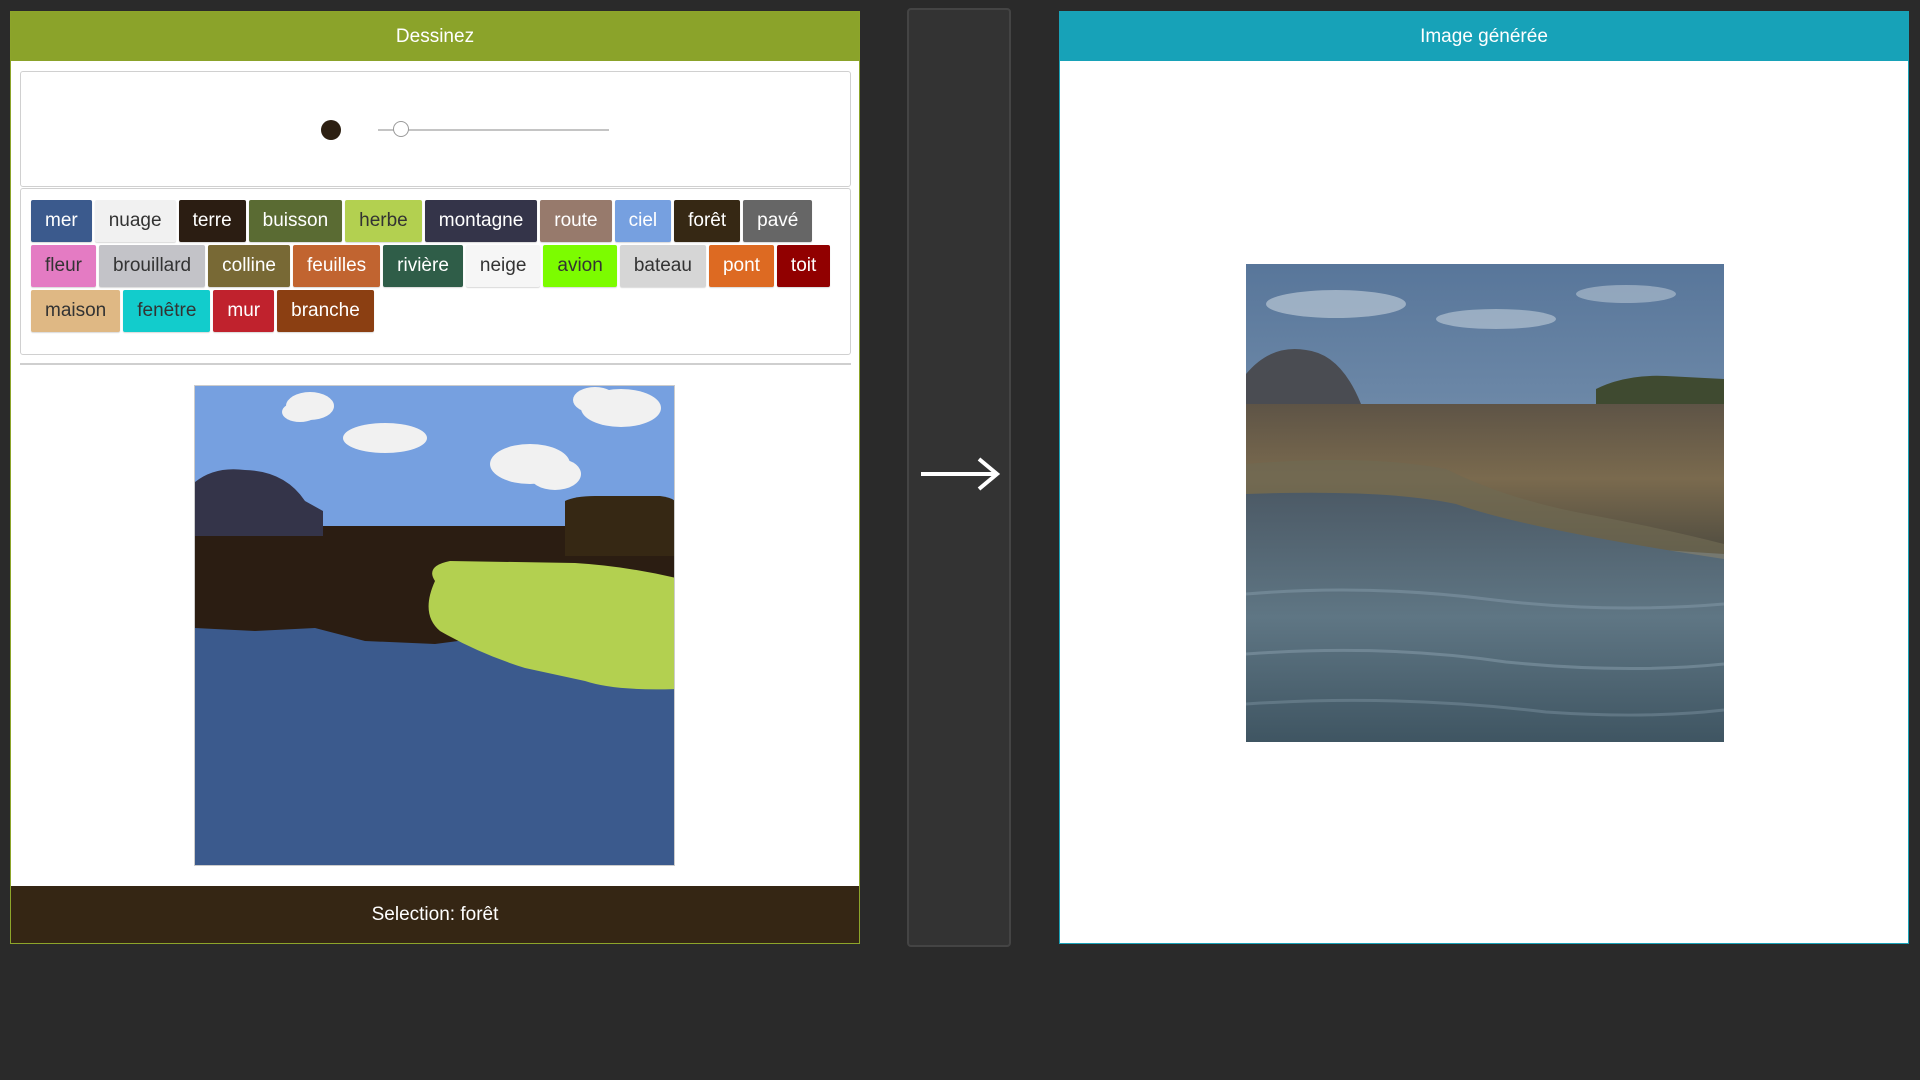 This screenshot has width=1920, height=1080. I want to click on label-chip-13: feuilles, so click(337, 266).